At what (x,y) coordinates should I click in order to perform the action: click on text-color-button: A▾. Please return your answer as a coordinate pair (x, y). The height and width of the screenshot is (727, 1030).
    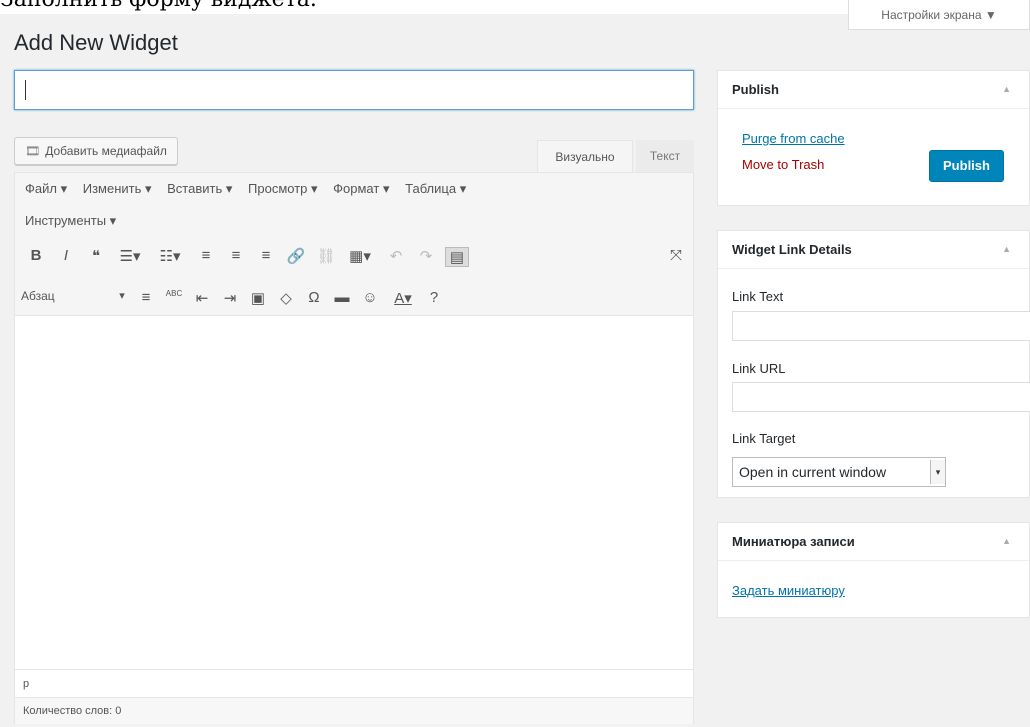
    Looking at the image, I should click on (403, 298).